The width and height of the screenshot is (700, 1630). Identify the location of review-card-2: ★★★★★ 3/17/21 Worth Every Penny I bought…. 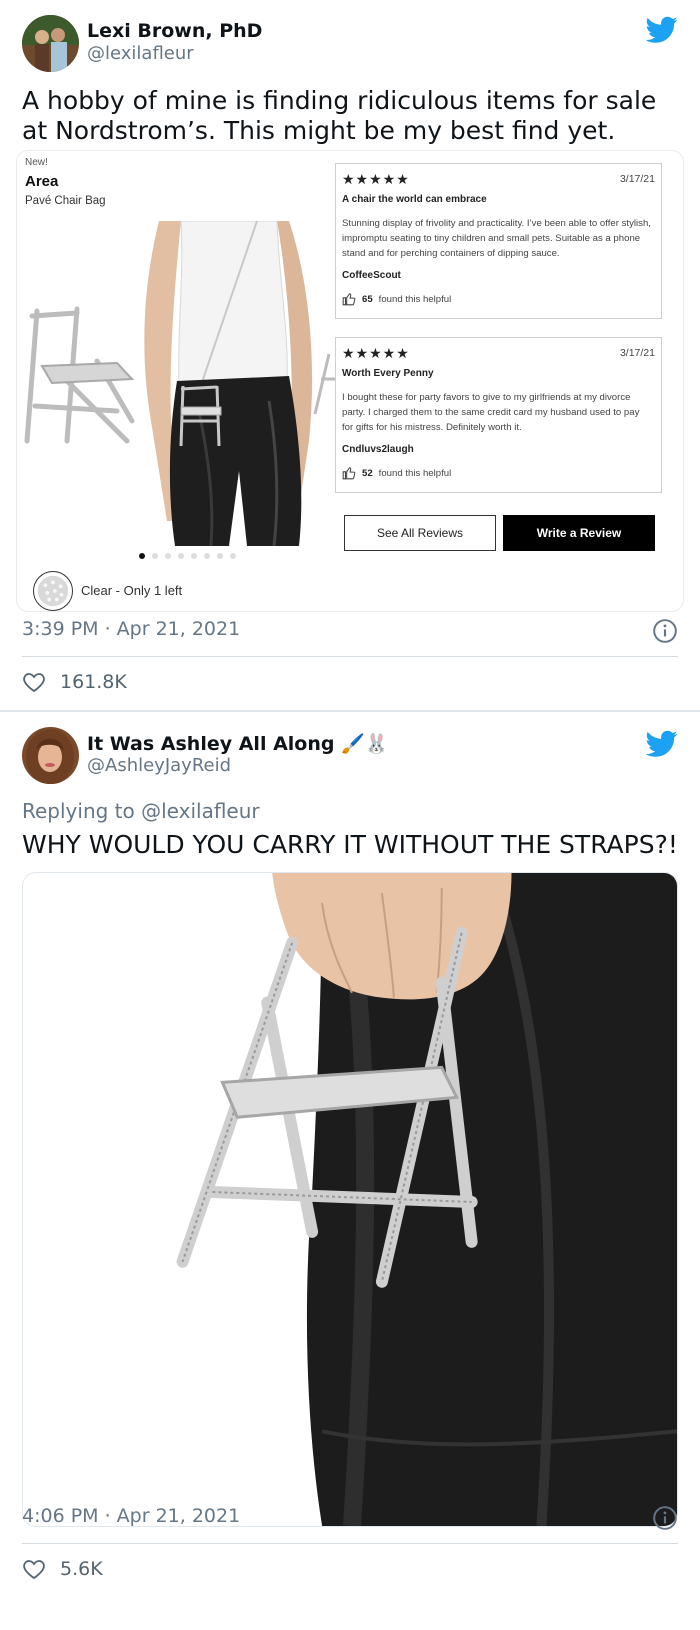
(498, 415).